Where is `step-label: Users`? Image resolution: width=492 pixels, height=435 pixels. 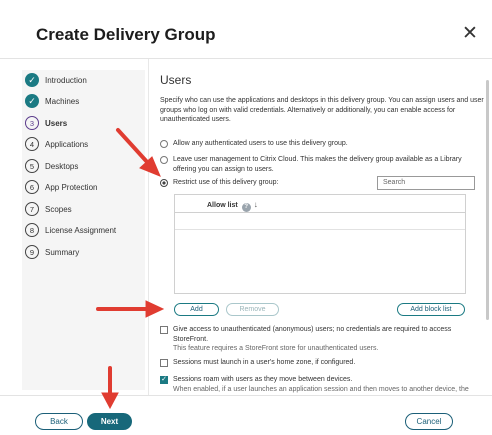 step-label: Users is located at coordinates (56, 123).